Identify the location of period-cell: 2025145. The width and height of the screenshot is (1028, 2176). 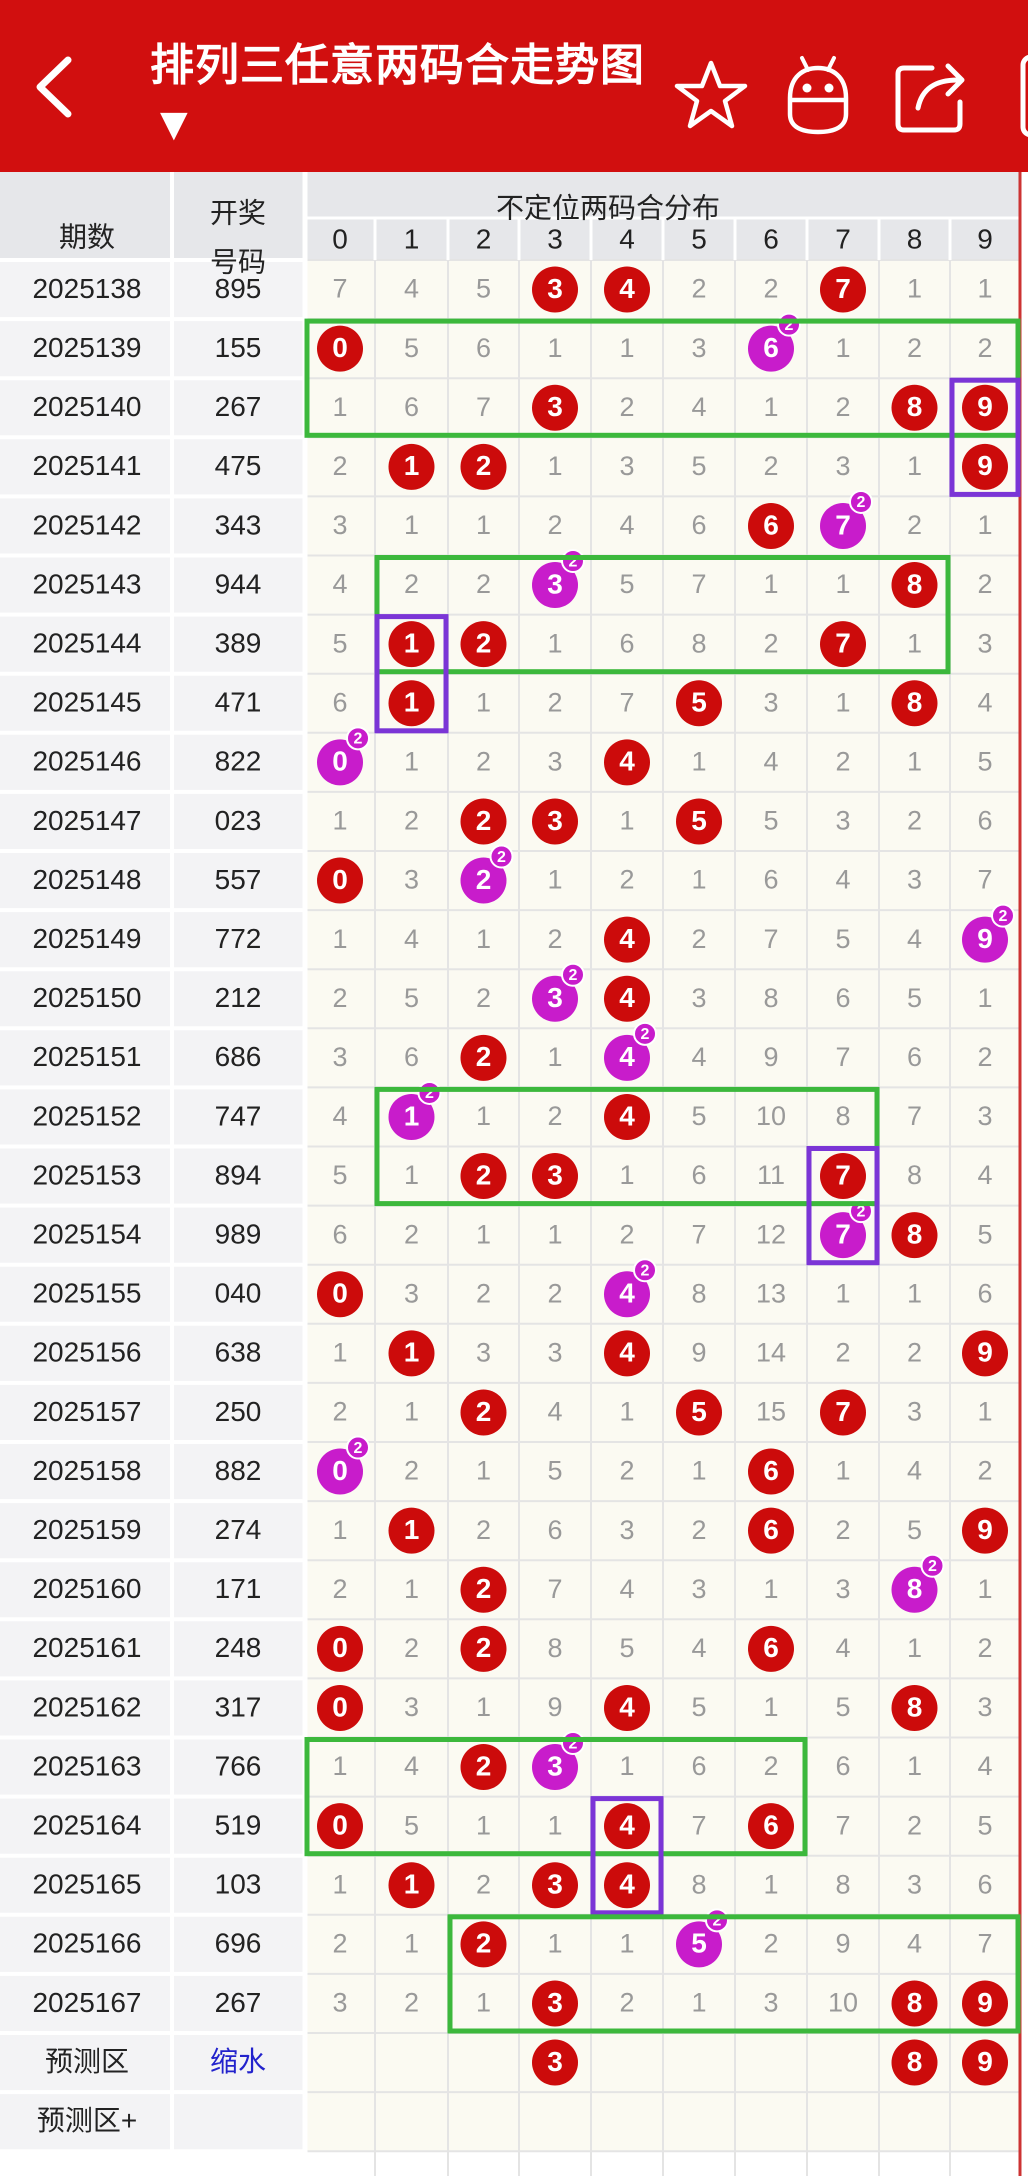
(86, 702).